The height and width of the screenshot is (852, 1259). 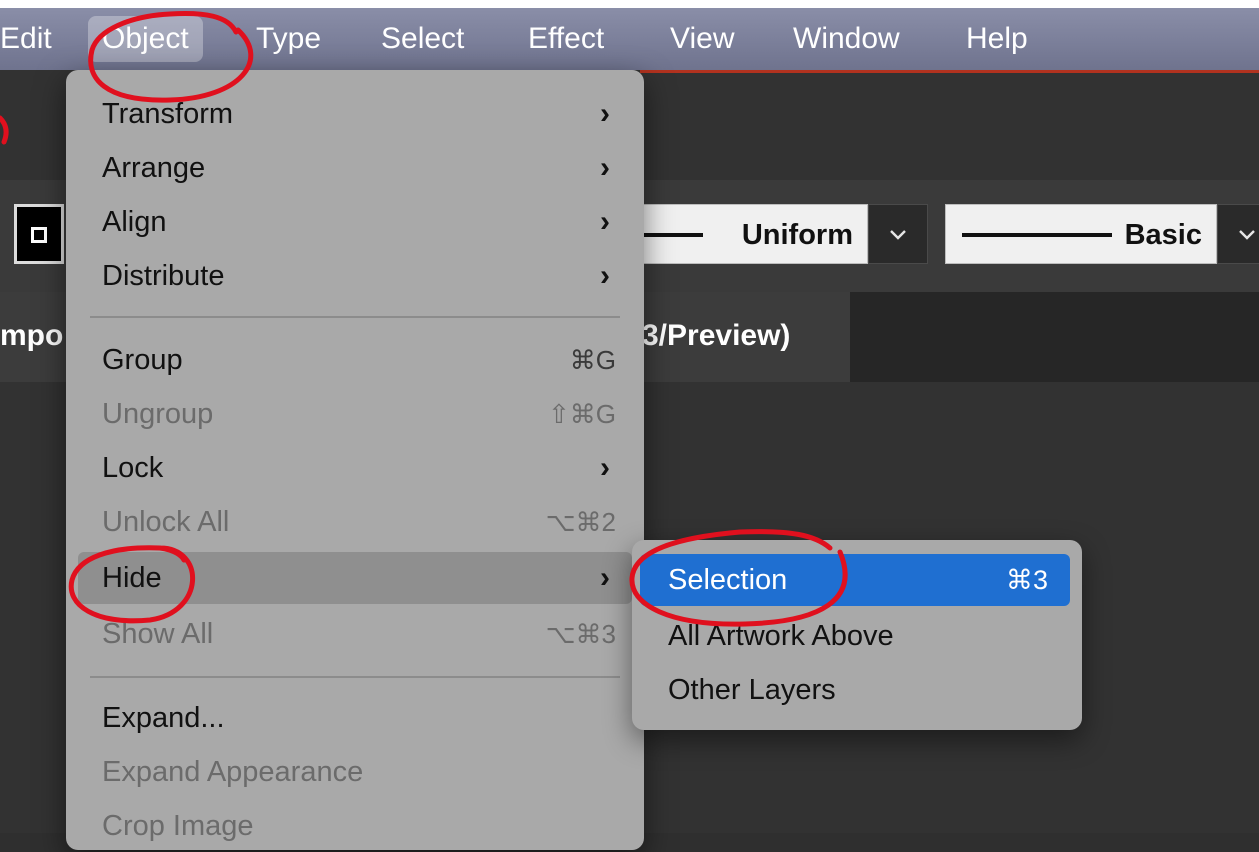 I want to click on brush-preview, so click(x=1037, y=235).